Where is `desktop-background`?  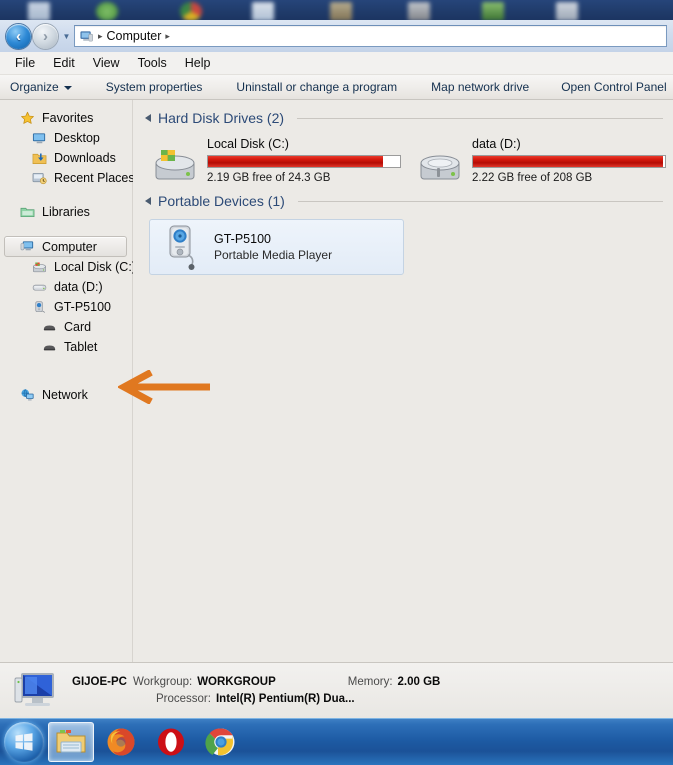
desktop-background is located at coordinates (336, 11).